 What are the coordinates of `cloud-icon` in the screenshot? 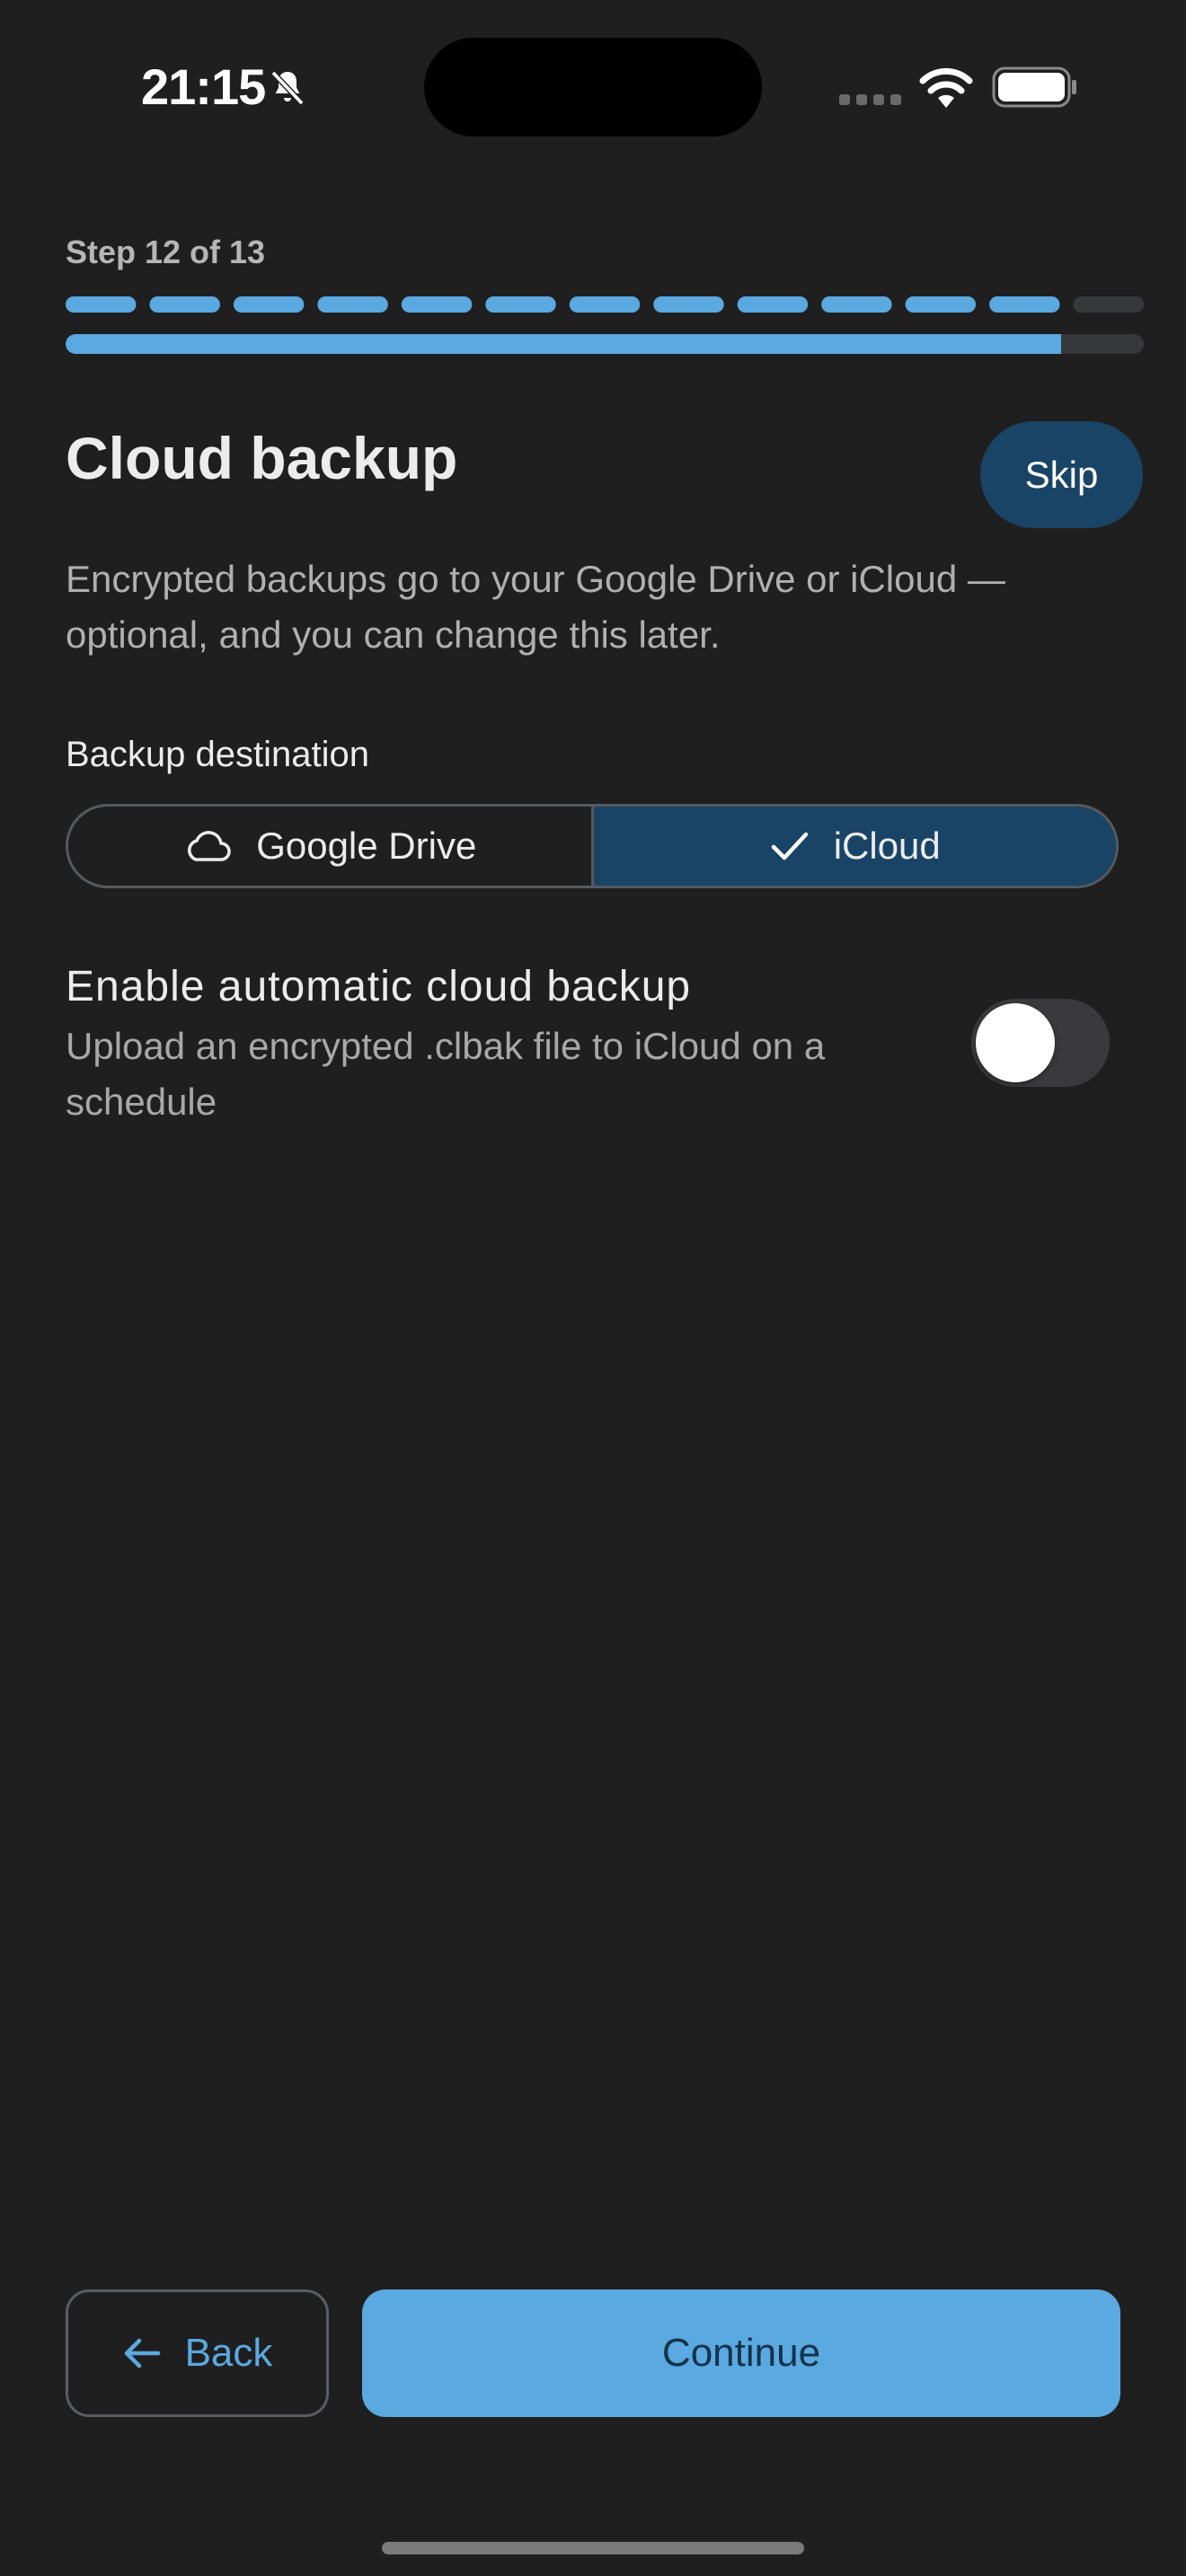 It's located at (209, 846).